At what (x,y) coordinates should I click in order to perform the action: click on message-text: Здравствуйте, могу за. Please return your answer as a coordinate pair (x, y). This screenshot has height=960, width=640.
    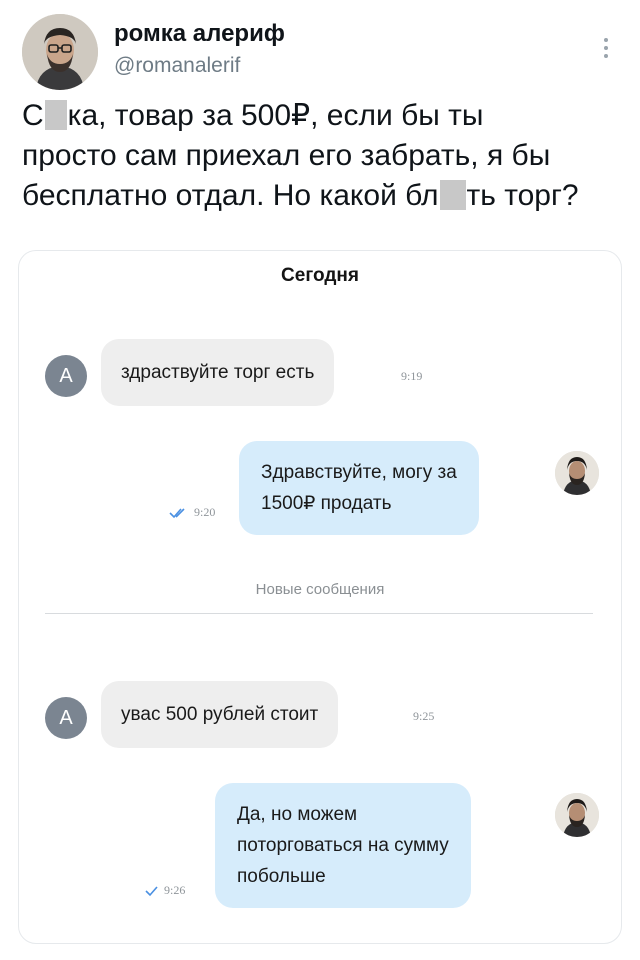
    Looking at the image, I should click on (359, 472).